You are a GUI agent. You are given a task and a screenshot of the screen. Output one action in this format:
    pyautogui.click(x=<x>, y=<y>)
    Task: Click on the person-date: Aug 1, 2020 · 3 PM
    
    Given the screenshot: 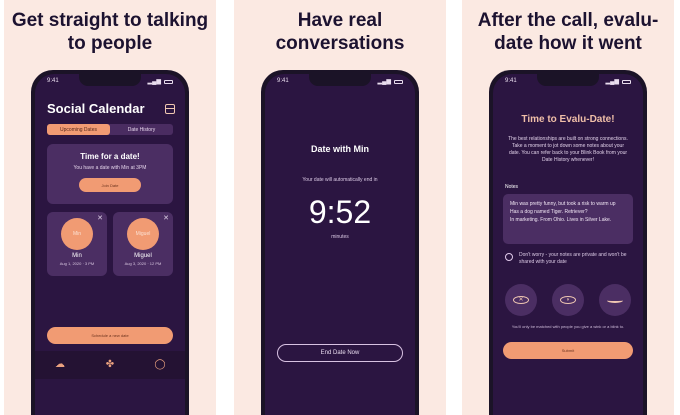 What is the action you would take?
    pyautogui.click(x=77, y=263)
    